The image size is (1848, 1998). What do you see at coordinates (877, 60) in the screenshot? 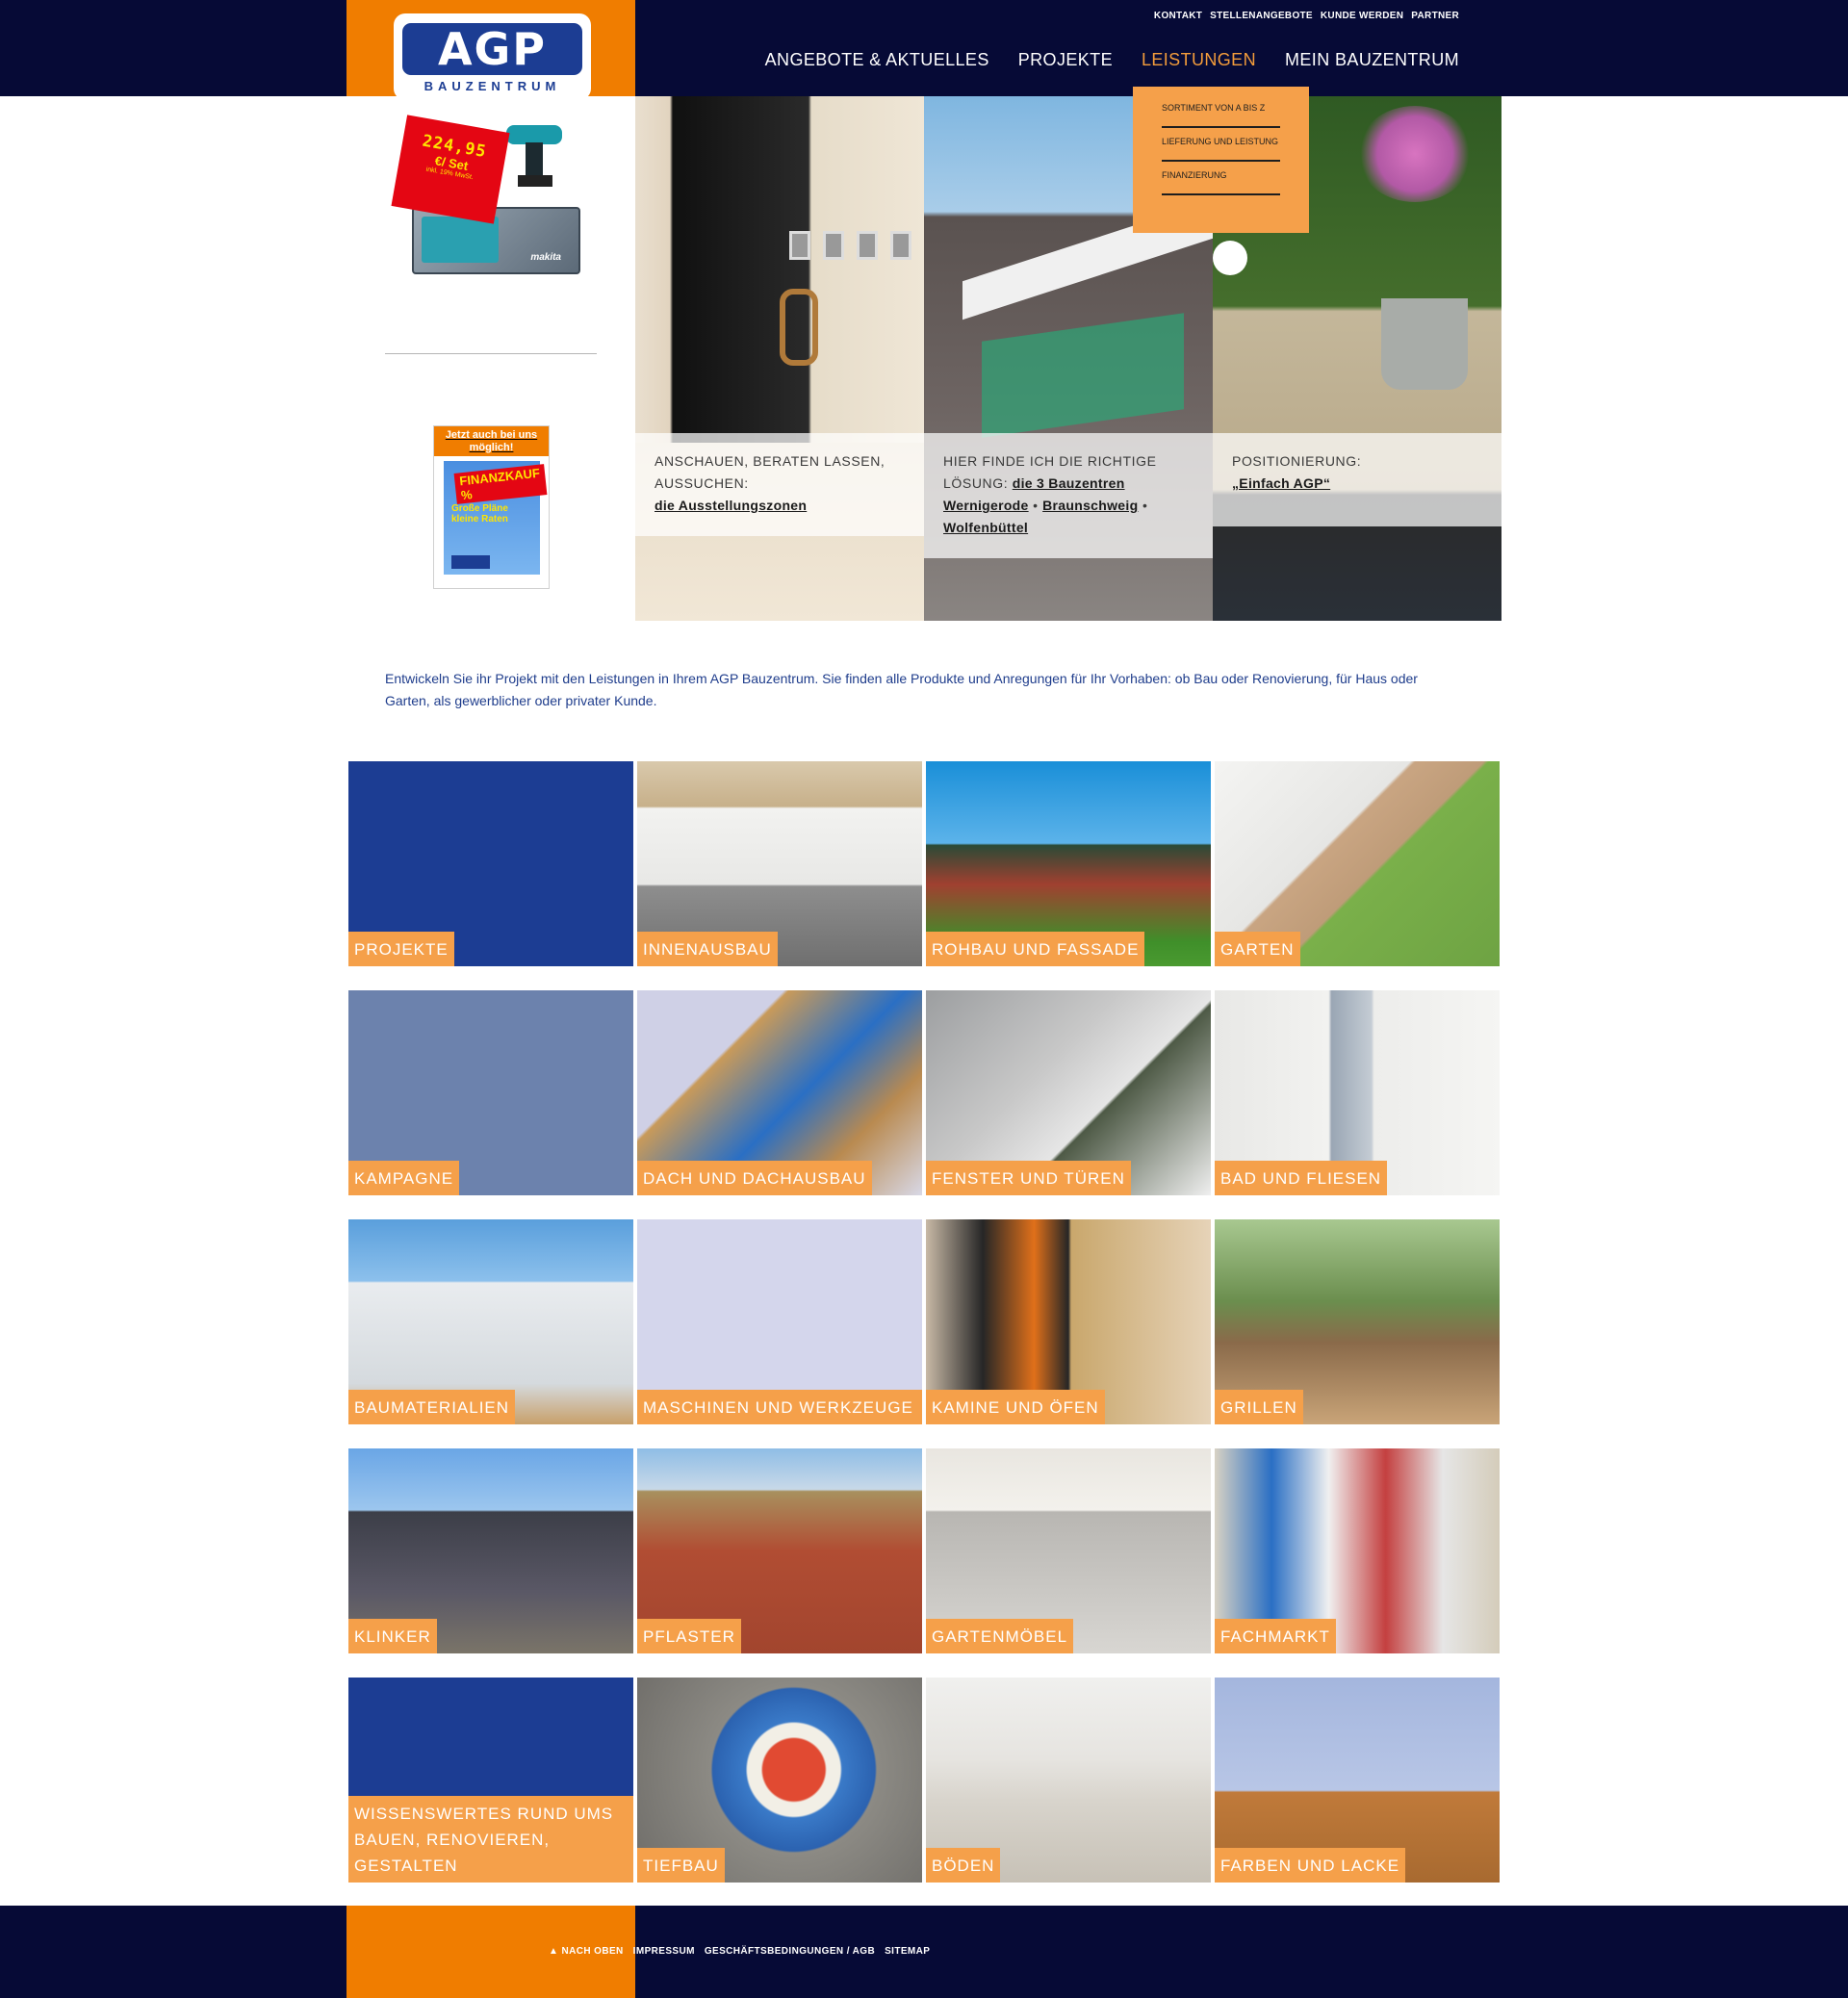
I see `nav-angebote: ANGEBOTE & AKTUELLES` at bounding box center [877, 60].